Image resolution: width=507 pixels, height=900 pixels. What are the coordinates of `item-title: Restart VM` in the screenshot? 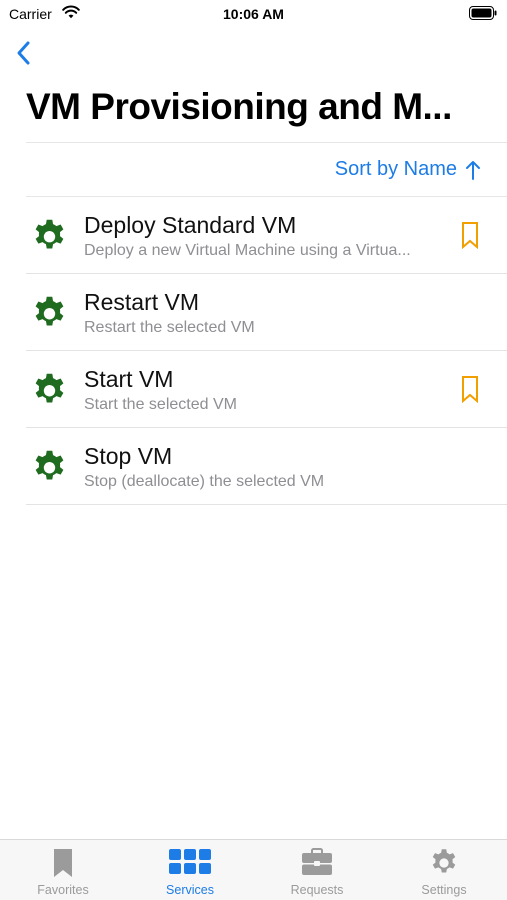 It's located at (142, 302).